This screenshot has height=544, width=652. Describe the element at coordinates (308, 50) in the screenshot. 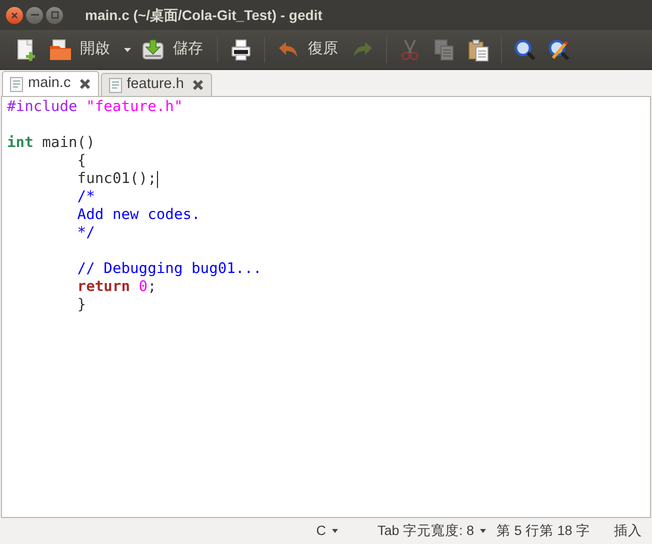

I see `undo-button: 復原` at that location.